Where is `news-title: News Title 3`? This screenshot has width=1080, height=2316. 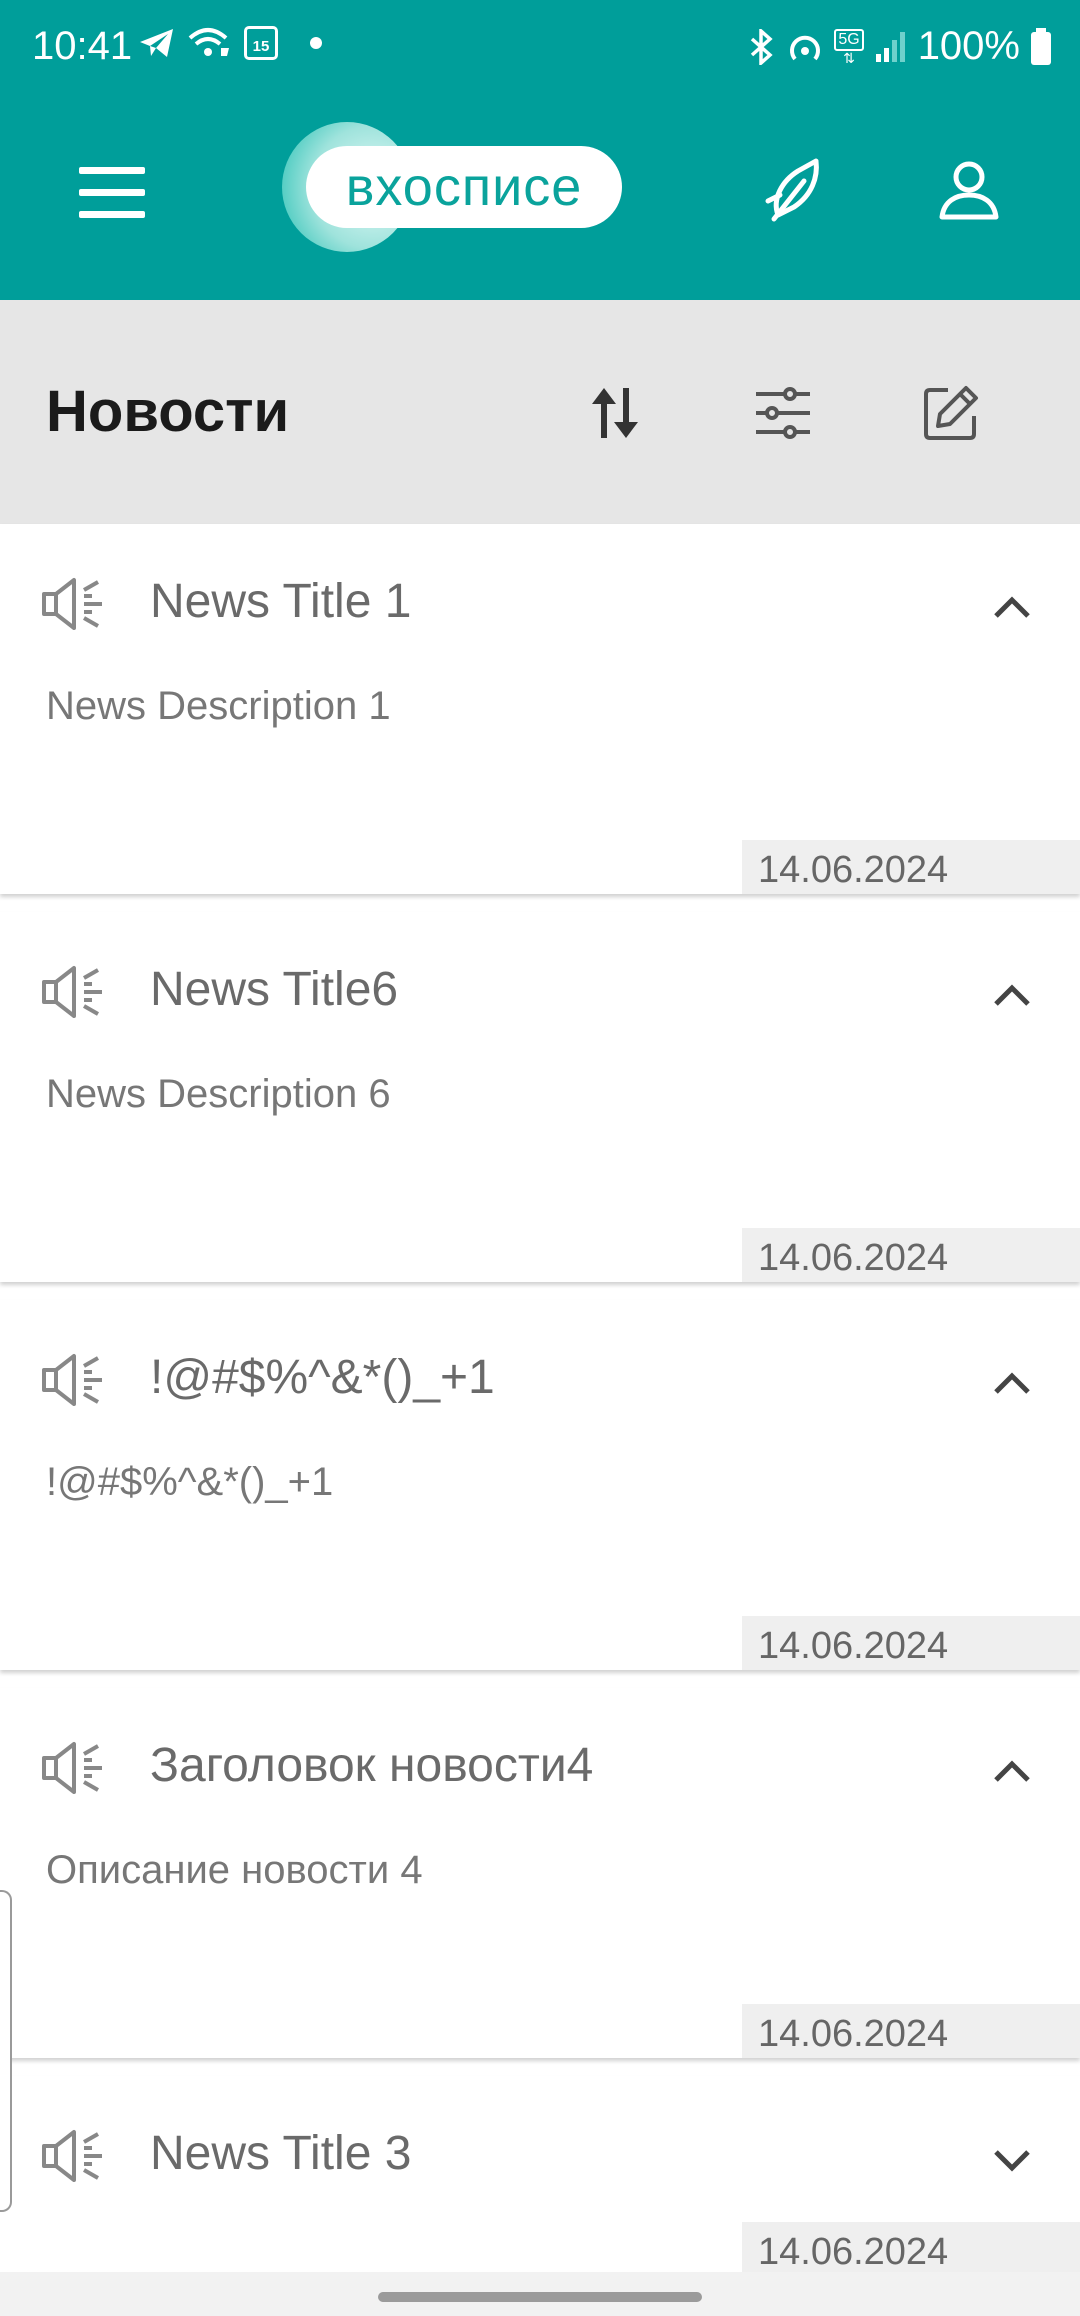
news-title: News Title 3 is located at coordinates (281, 2153).